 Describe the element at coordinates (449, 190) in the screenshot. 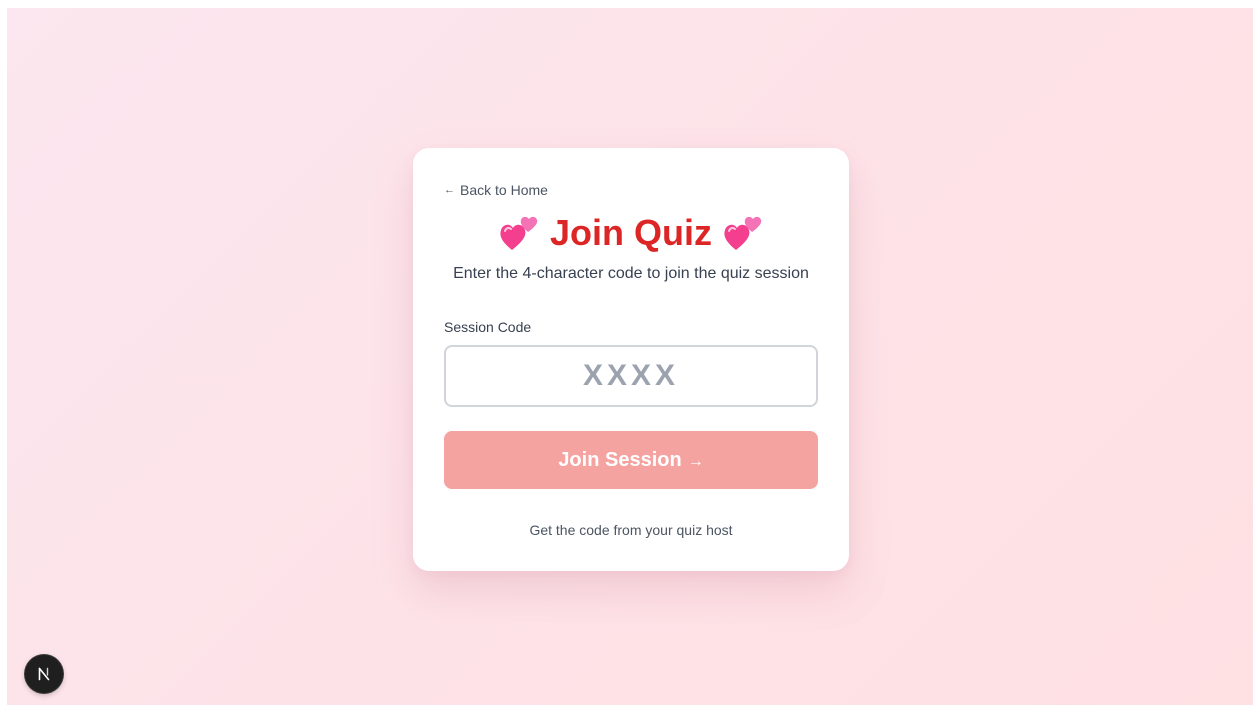

I see `back-arrow-icon: ←` at that location.